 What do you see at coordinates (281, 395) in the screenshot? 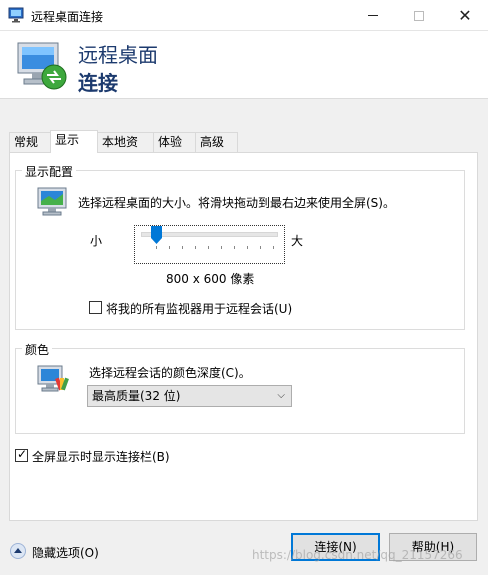
I see `chevron-down-icon: ⌵` at bounding box center [281, 395].